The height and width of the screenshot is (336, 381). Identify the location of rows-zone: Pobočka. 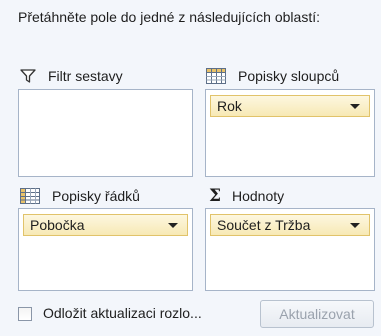
(105, 249).